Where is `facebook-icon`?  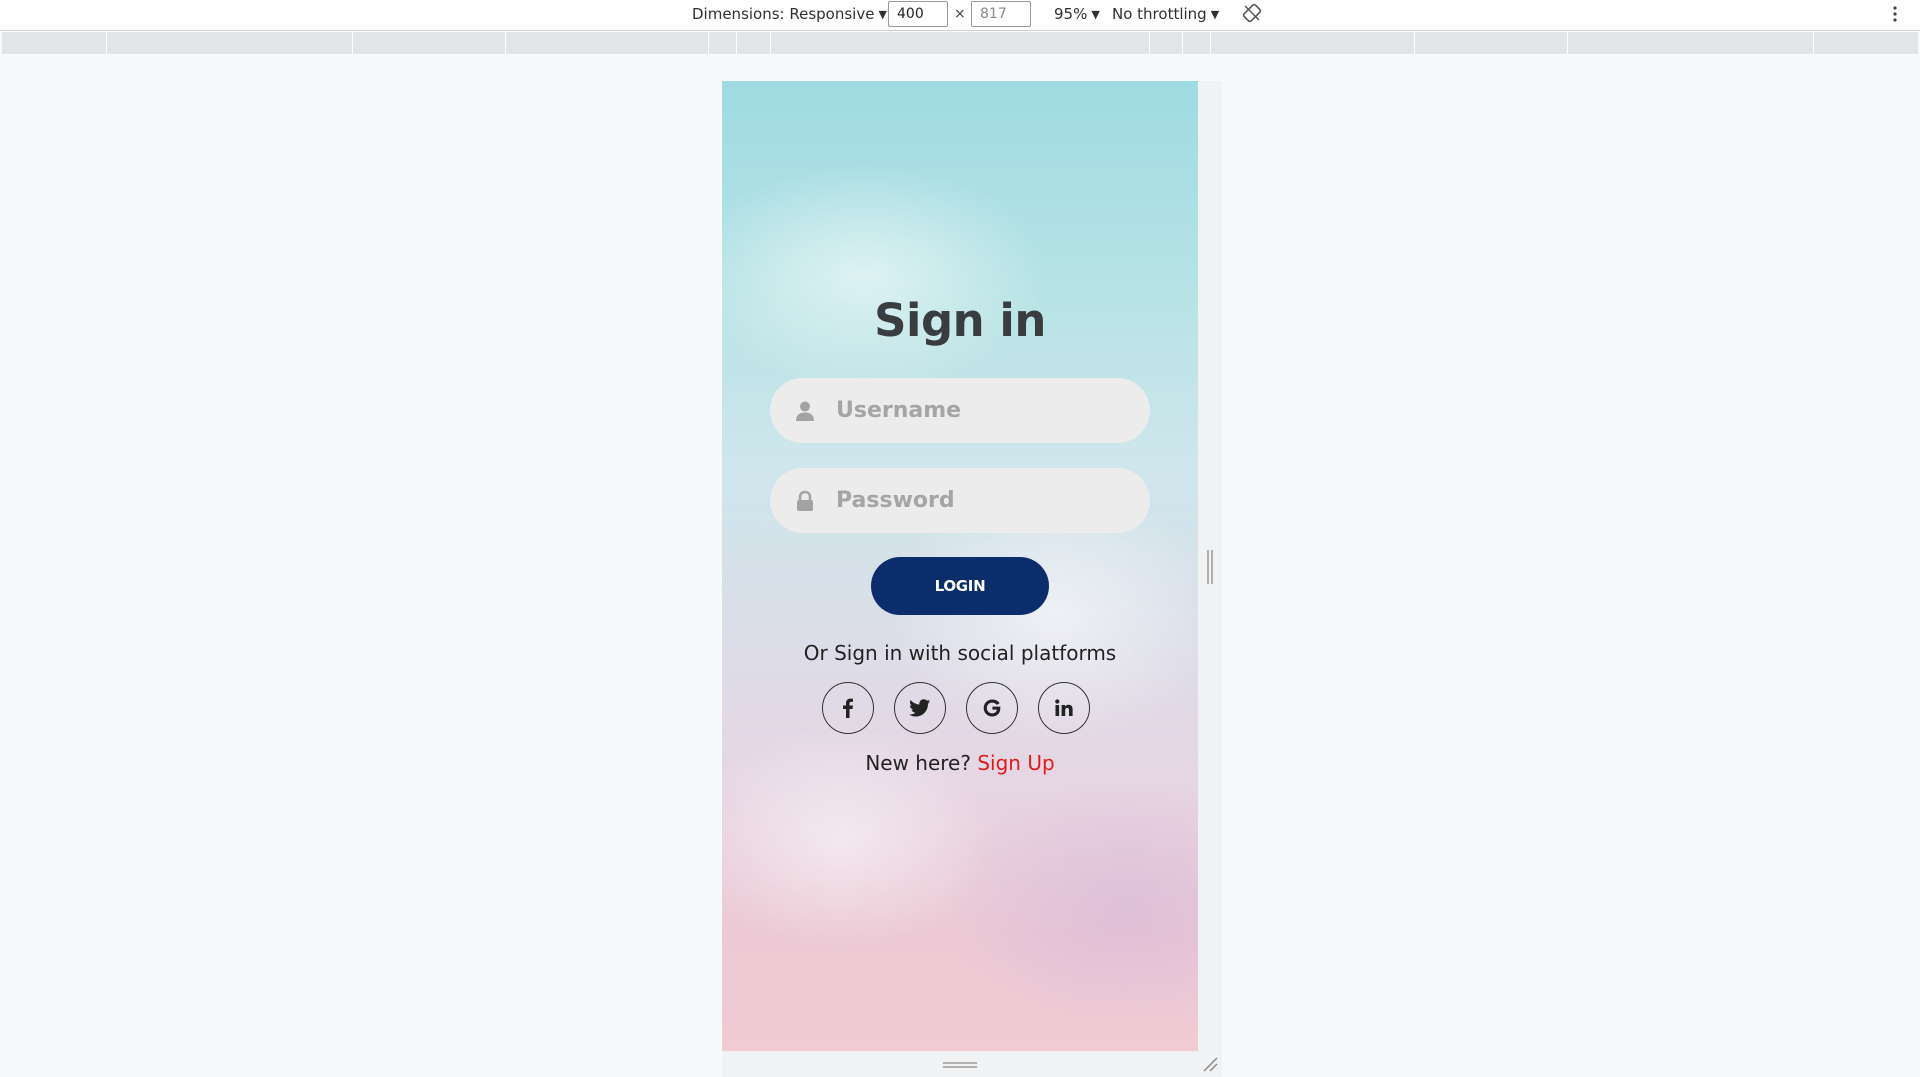
facebook-icon is located at coordinates (848, 708).